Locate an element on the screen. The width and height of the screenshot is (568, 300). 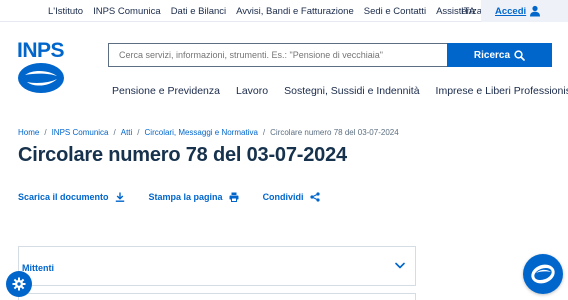
utility-link-inps-comunica: INPS Comunica is located at coordinates (127, 11).